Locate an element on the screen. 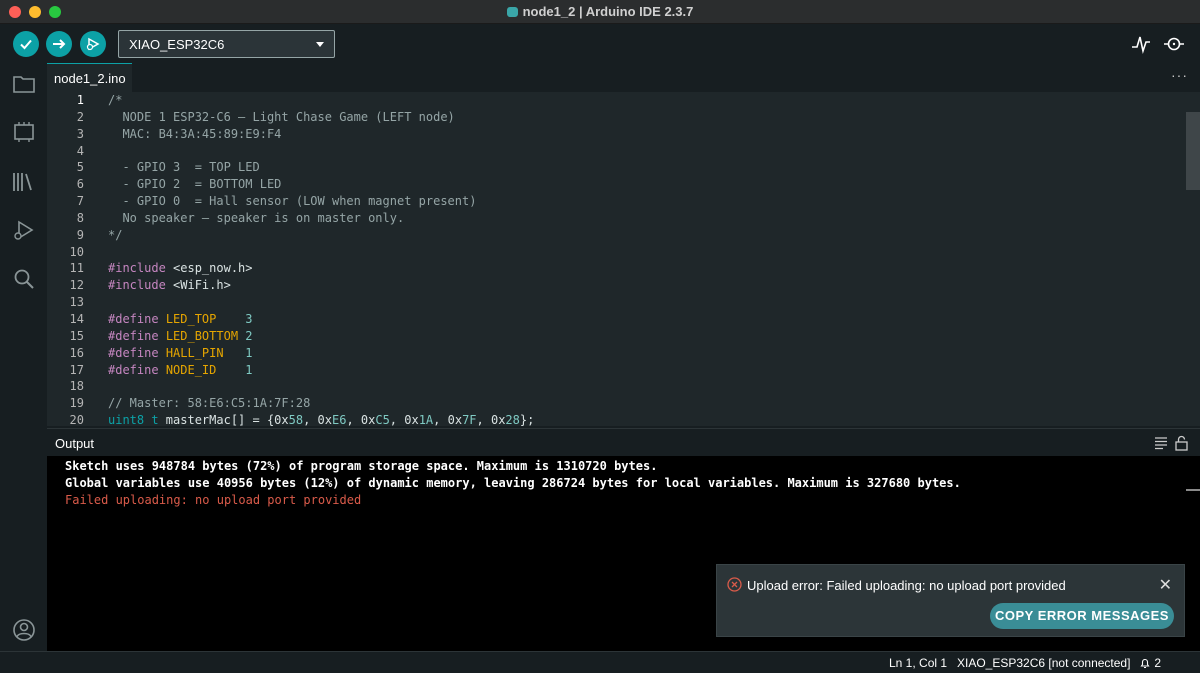 Image resolution: width=1200 pixels, height=673 pixels. verify-button is located at coordinates (26, 44).